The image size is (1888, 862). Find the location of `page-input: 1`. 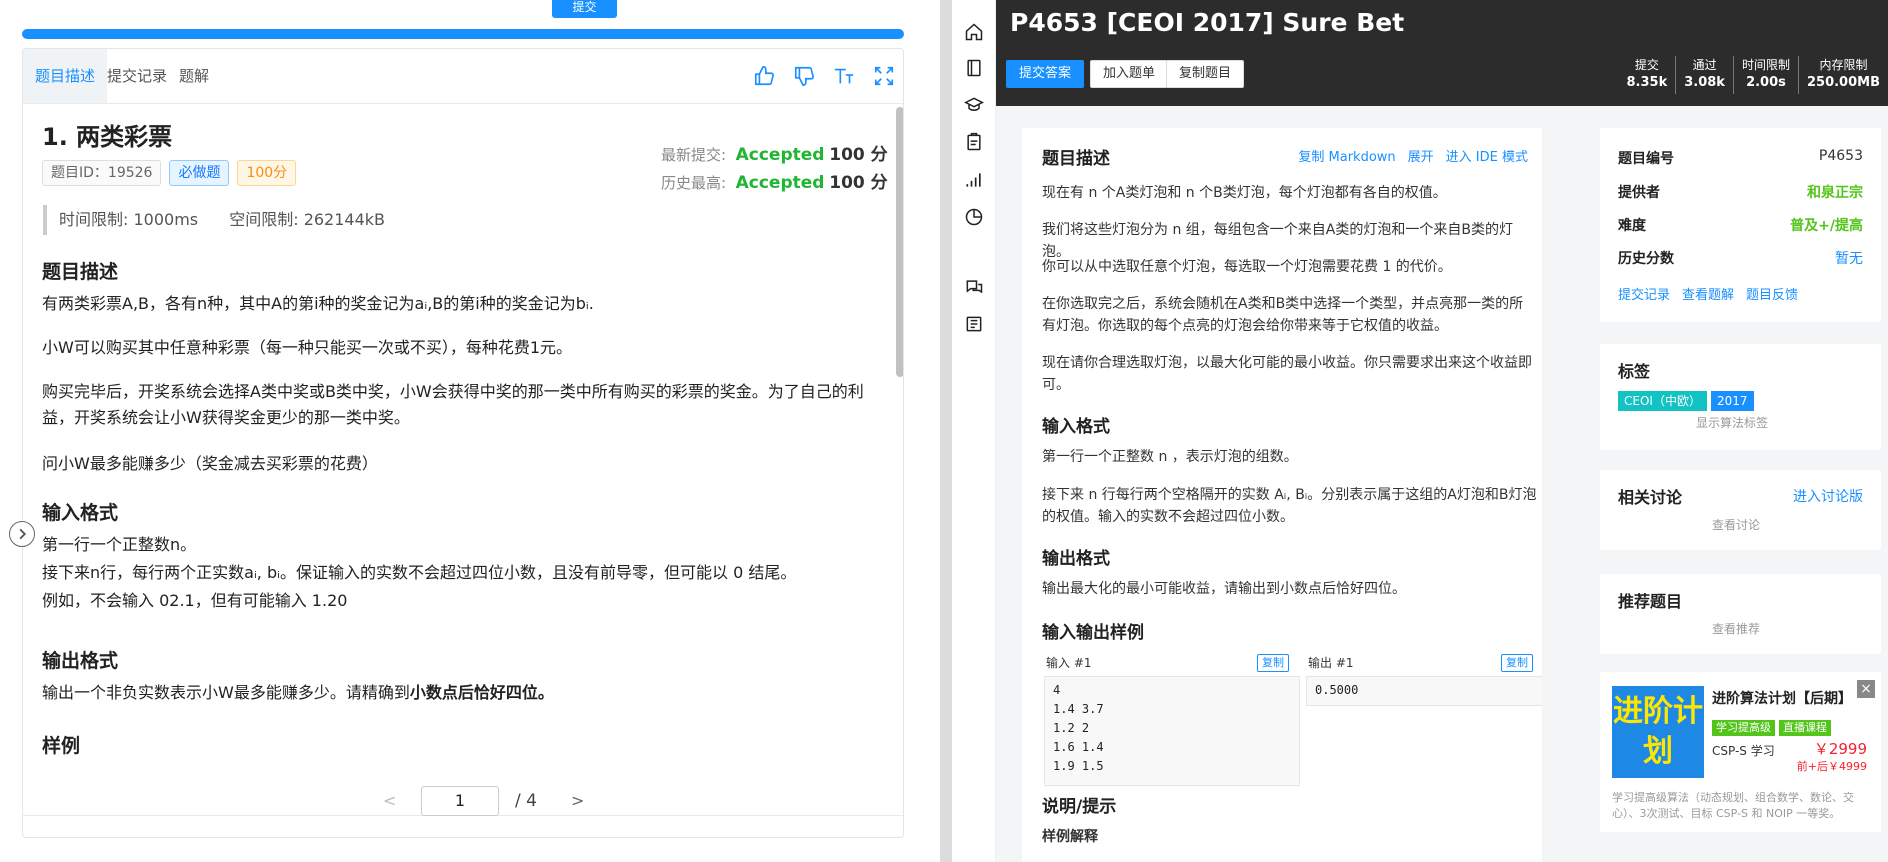

page-input: 1 is located at coordinates (460, 801).